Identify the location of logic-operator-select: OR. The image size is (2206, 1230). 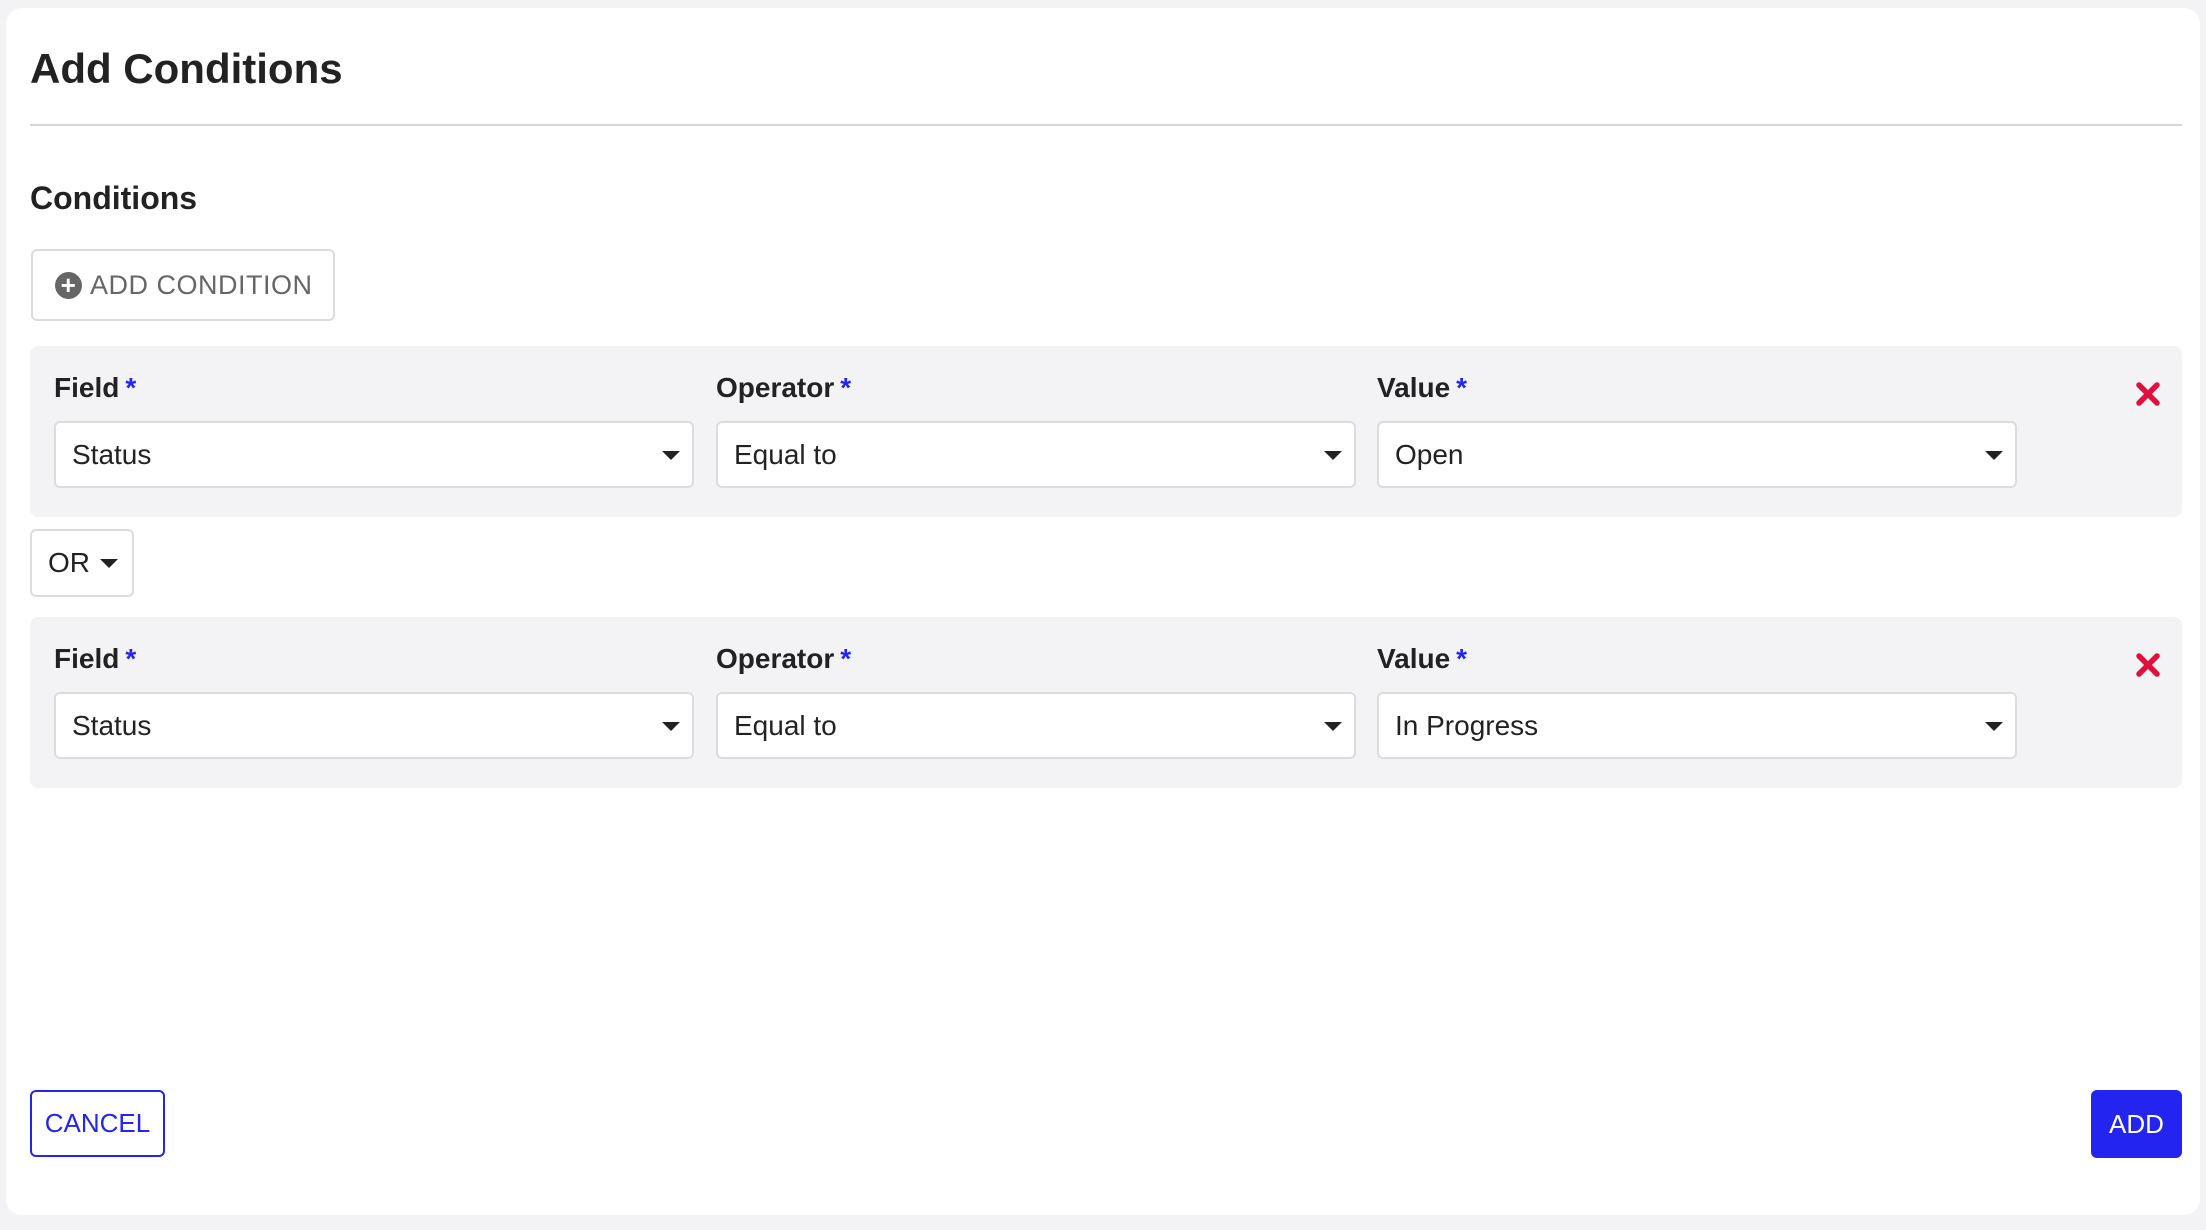
(82, 563).